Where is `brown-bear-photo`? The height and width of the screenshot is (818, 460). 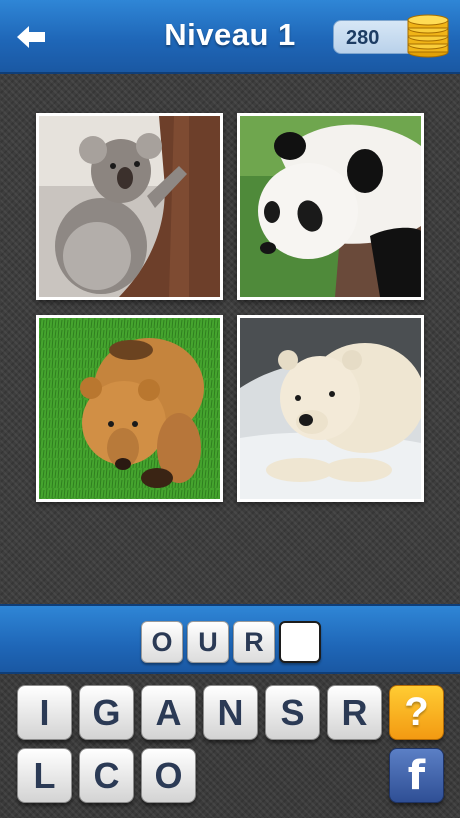
brown-bear-photo is located at coordinates (129, 408).